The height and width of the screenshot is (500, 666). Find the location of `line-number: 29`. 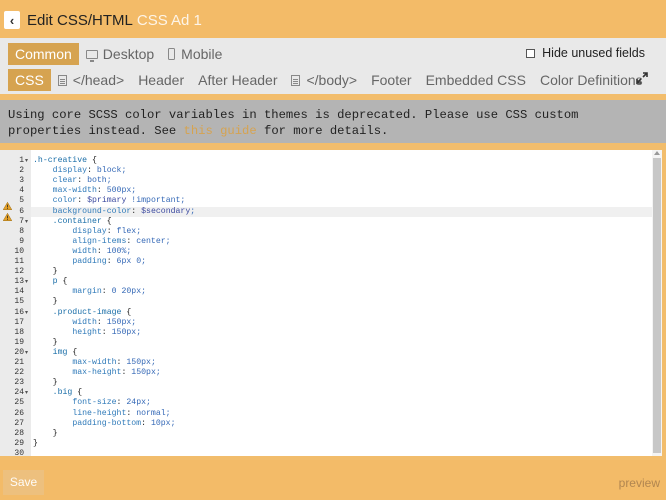

line-number: 29 is located at coordinates (19, 443).